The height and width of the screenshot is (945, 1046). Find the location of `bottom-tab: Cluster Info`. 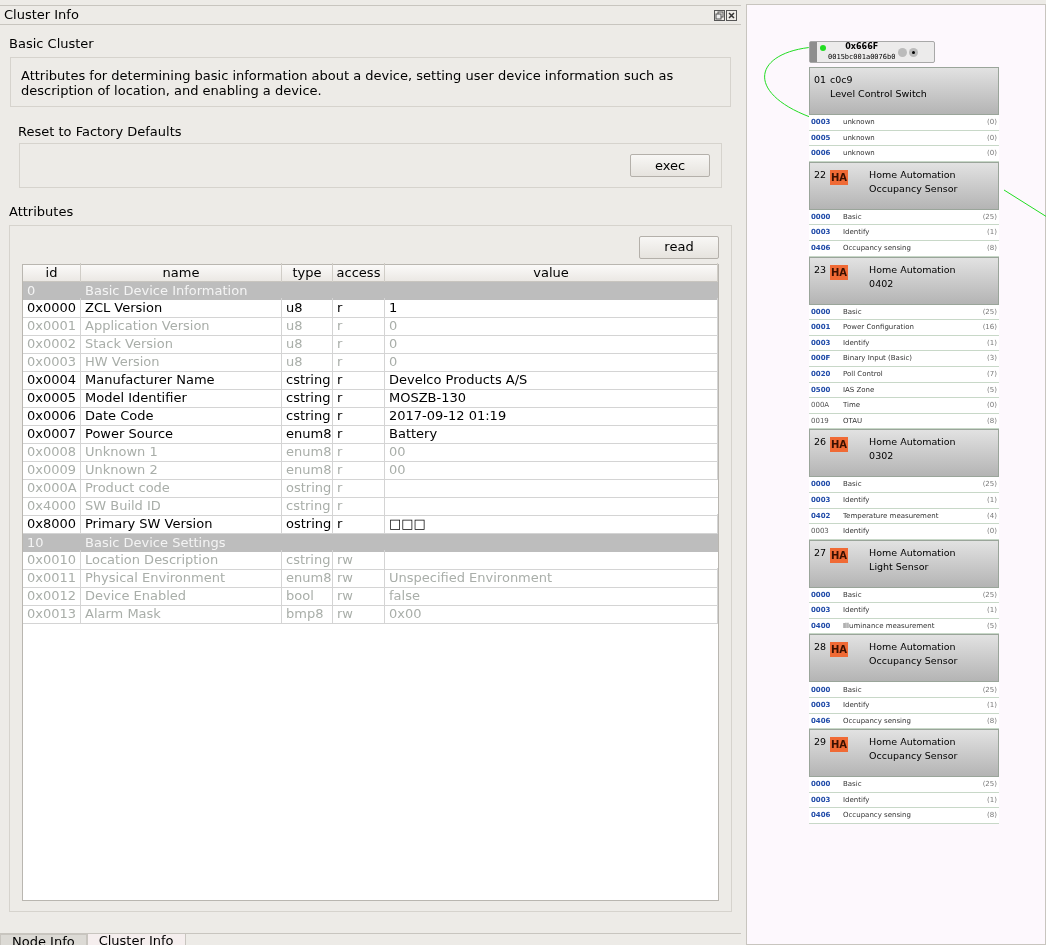

bottom-tab: Cluster Info is located at coordinates (136, 939).